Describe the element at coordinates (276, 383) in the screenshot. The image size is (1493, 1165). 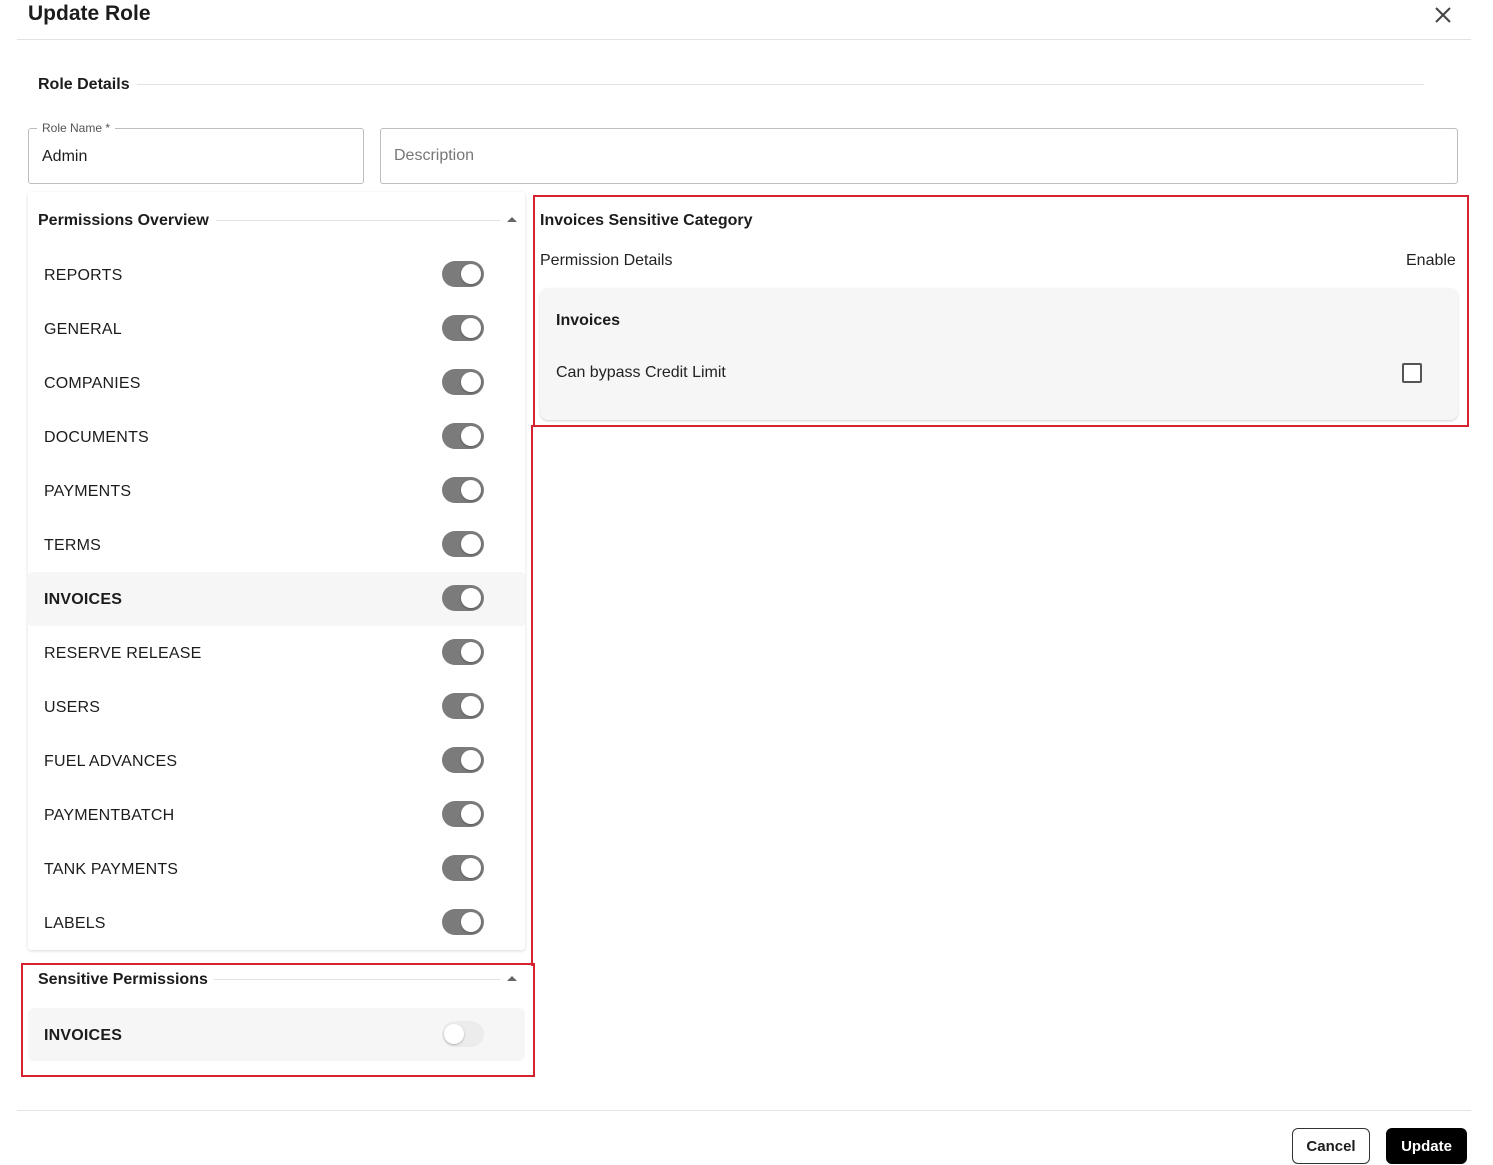
I see `permission-row: COMPANIES` at that location.